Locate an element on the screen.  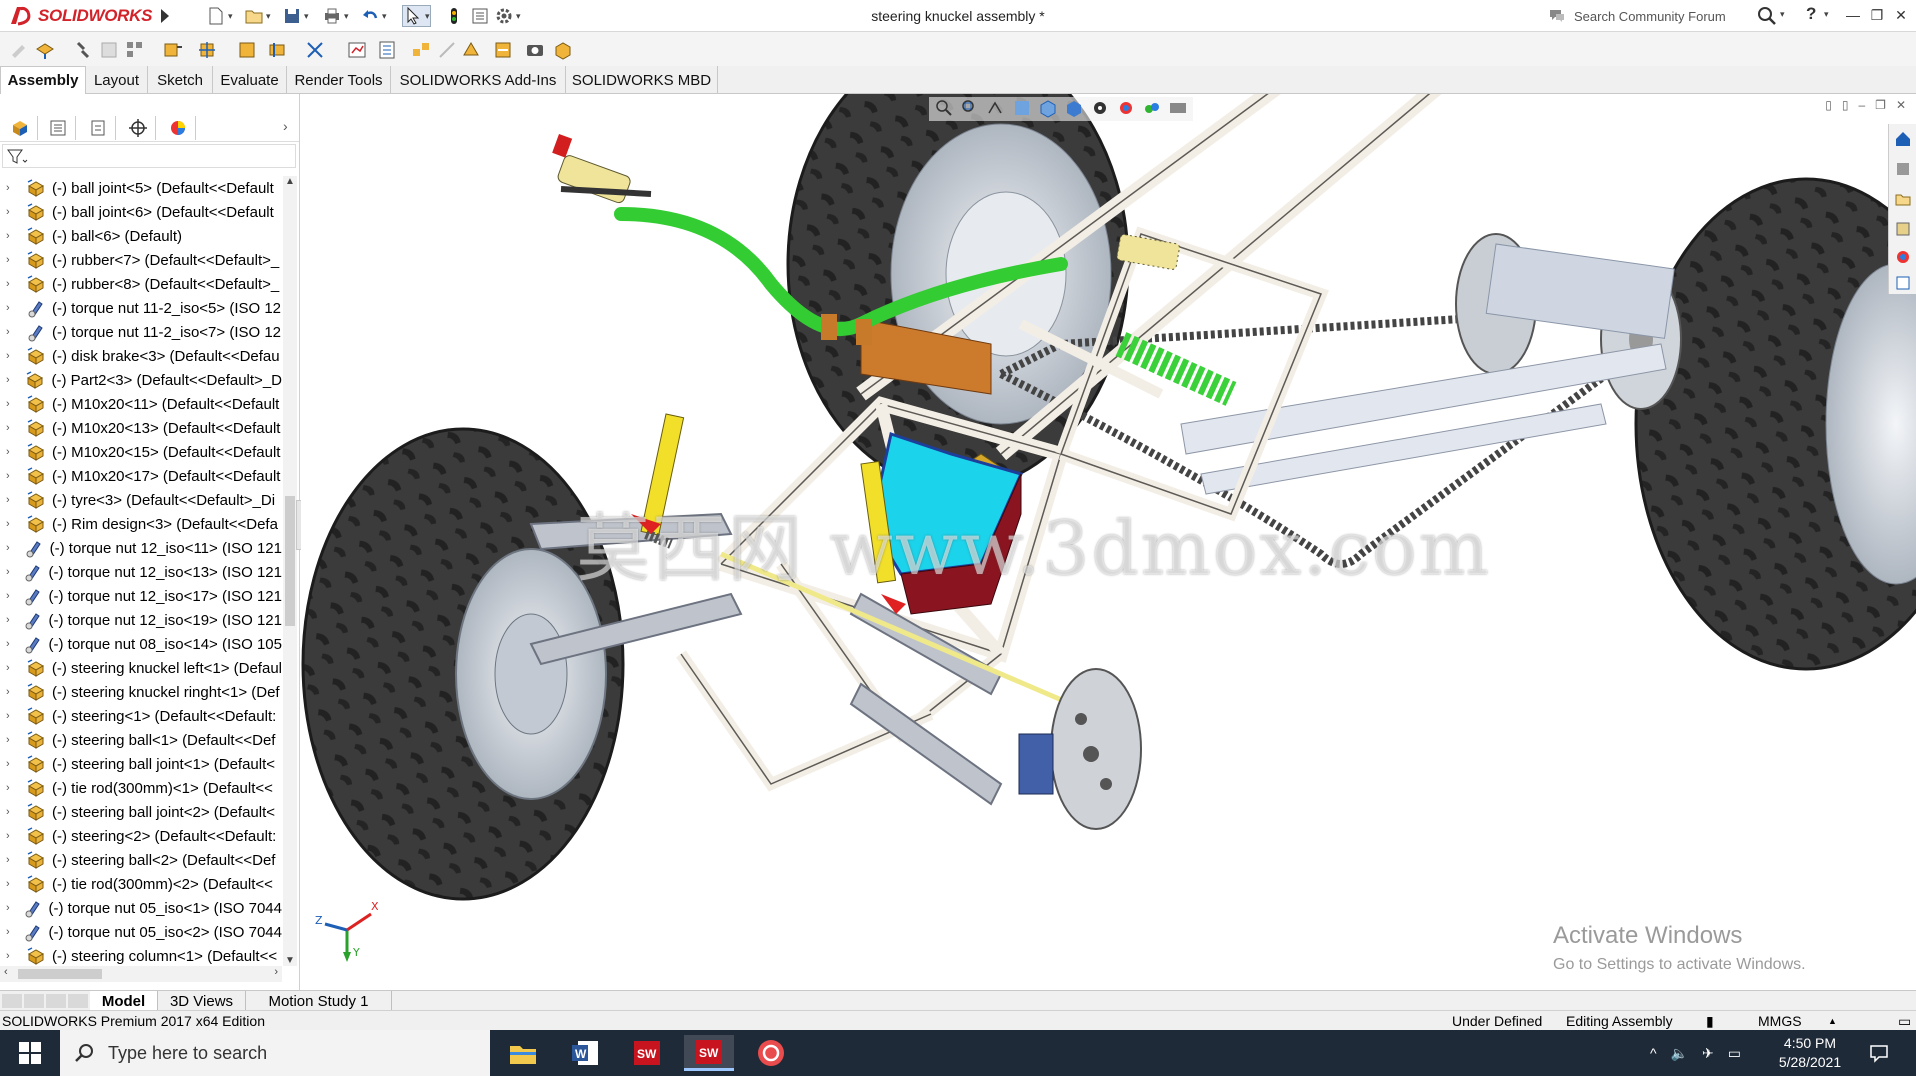
tree-item: › (-) steering<1> (Default<<Default: is located at coordinates (141, 716).